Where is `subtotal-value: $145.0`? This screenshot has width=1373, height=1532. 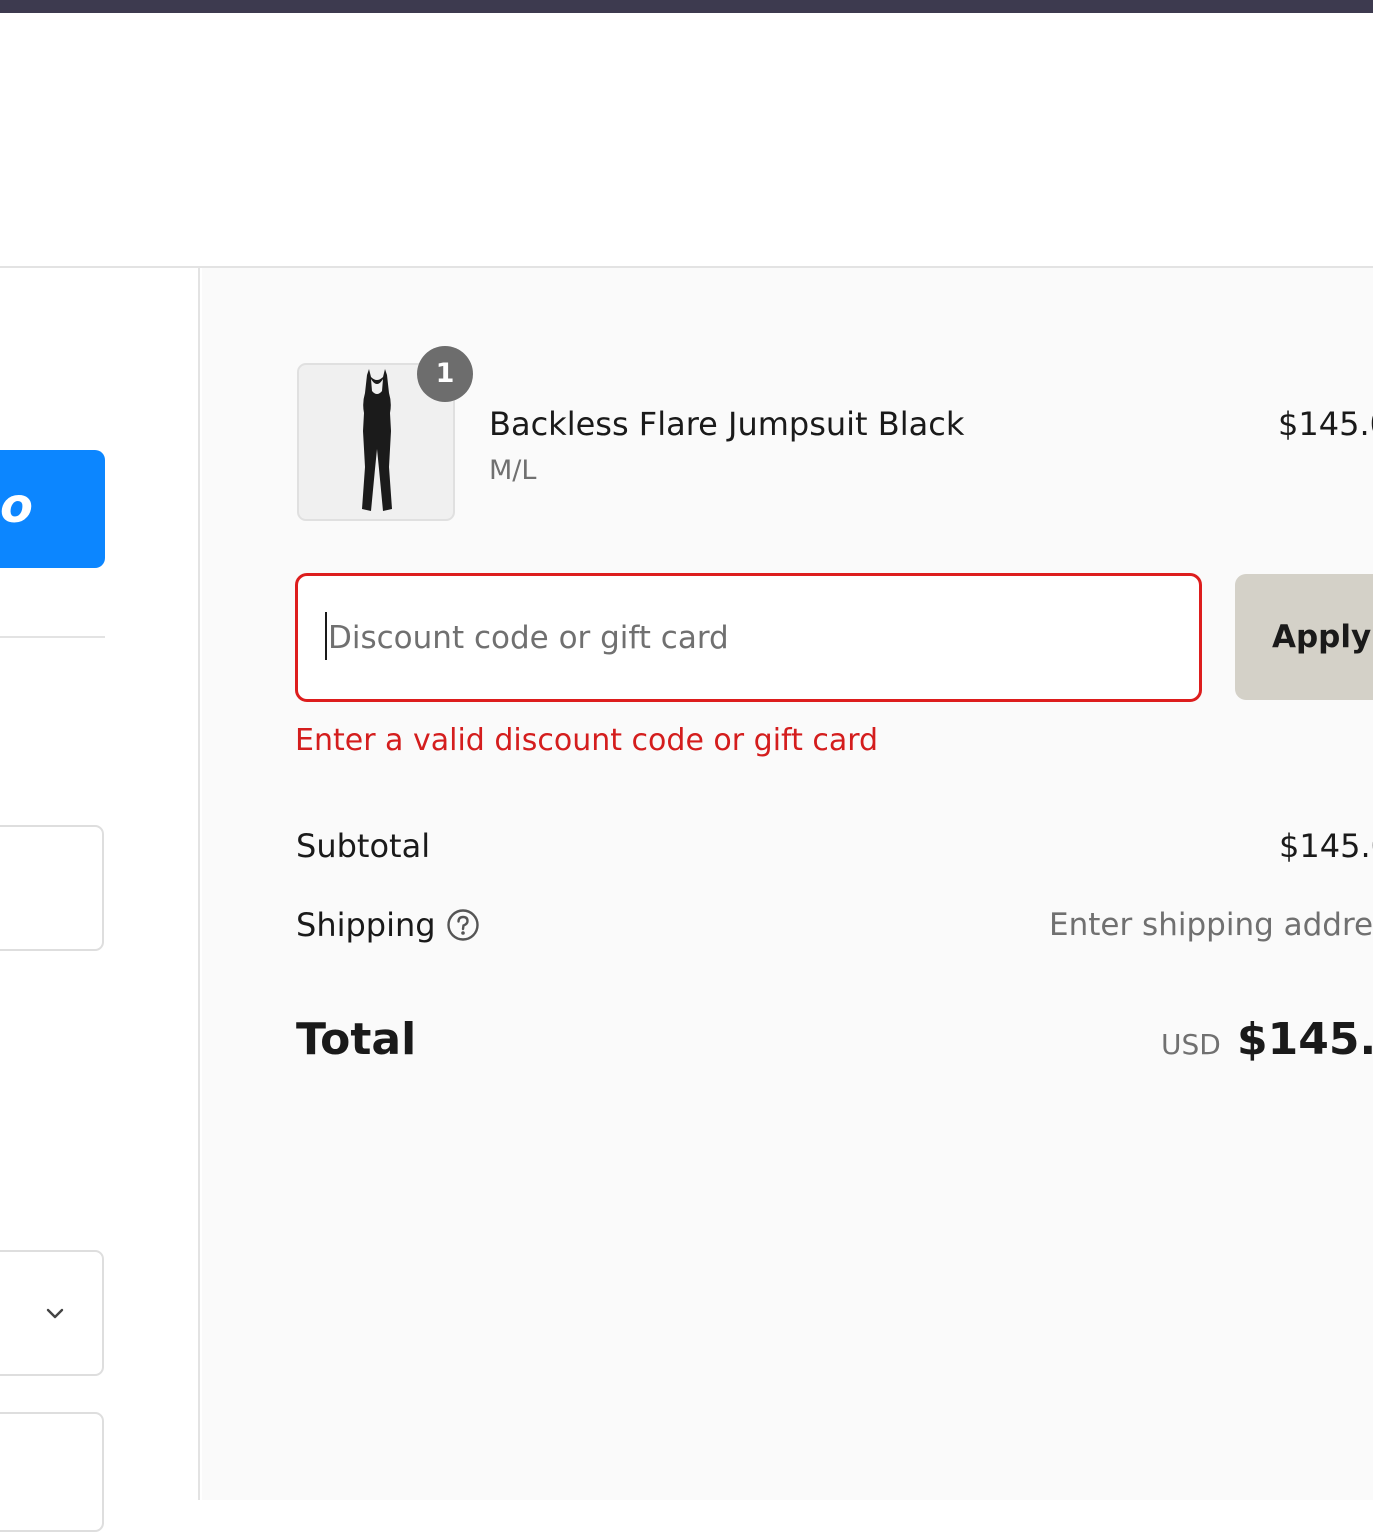
subtotal-value: $145.0 is located at coordinates (1326, 846).